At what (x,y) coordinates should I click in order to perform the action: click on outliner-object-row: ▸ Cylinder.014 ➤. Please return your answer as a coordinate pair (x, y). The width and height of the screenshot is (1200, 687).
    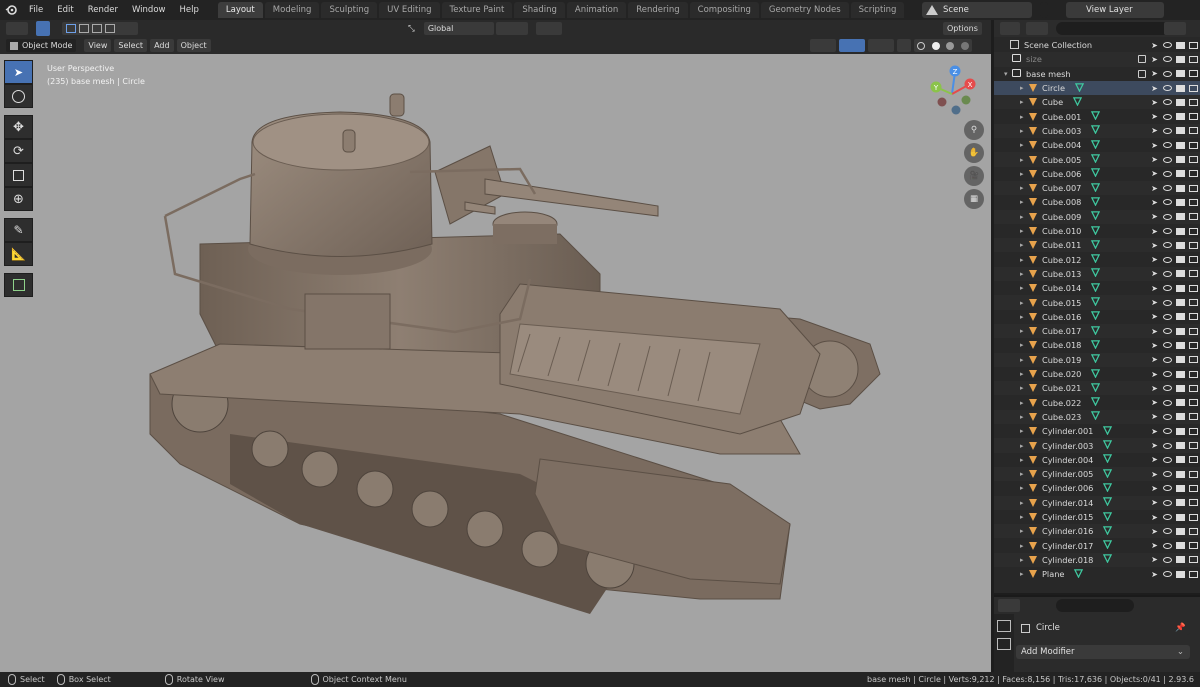
    Looking at the image, I should click on (1097, 502).